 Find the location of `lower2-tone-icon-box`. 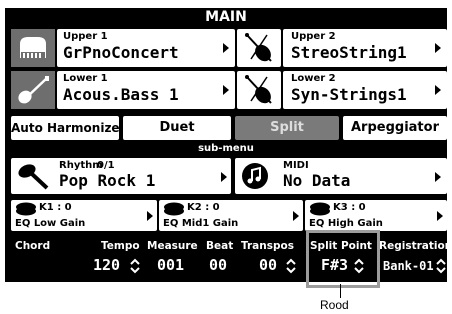

lower2-tone-icon-box is located at coordinates (259, 90).